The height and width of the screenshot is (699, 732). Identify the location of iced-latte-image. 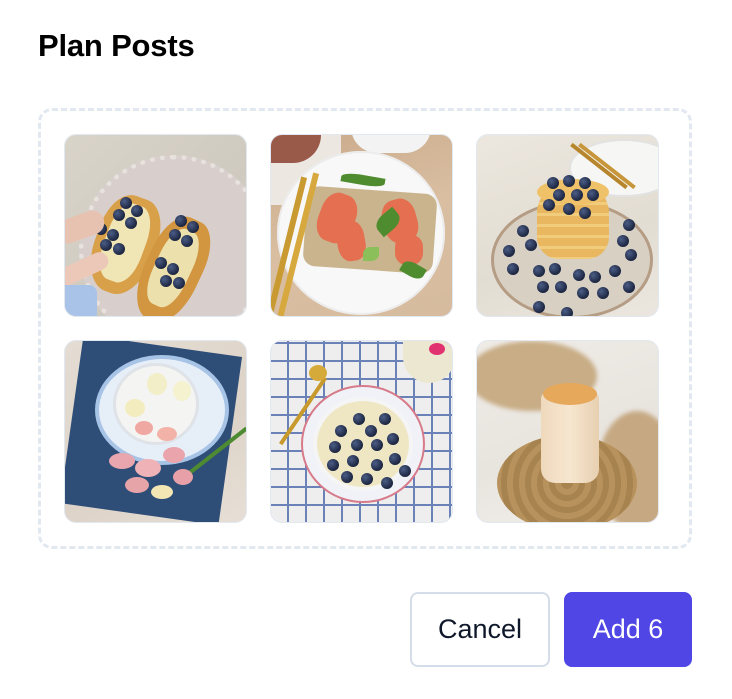
(567, 431).